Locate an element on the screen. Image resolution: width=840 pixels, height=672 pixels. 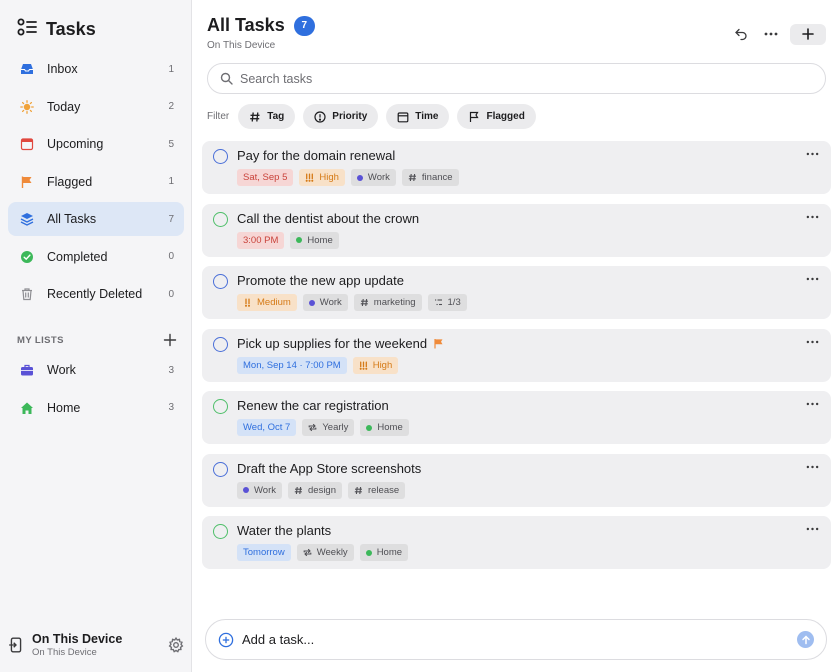
task-tag: finance is located at coordinates (430, 177).